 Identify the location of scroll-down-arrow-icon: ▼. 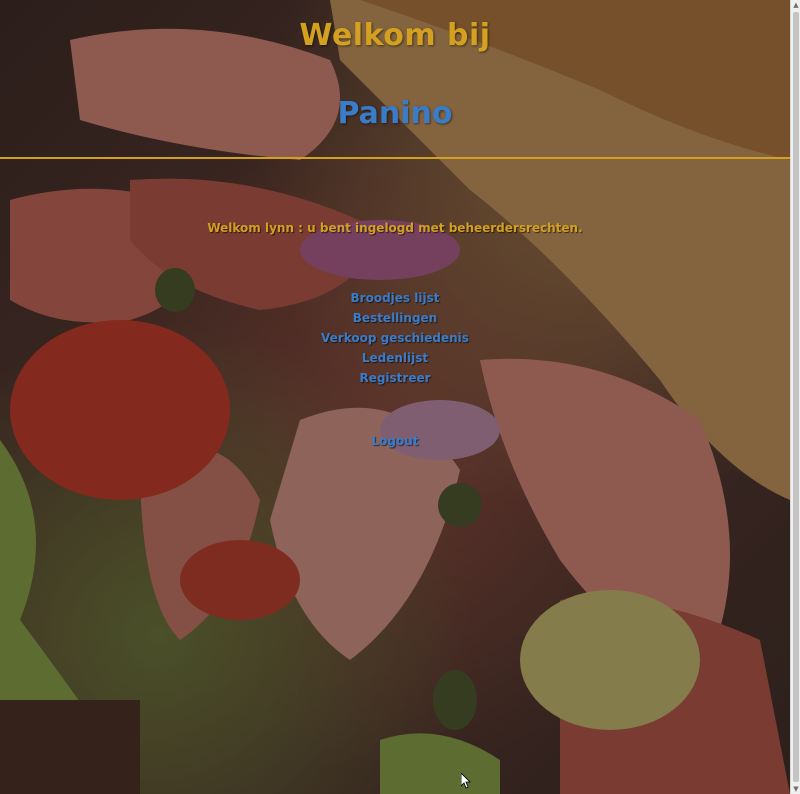
(796, 789).